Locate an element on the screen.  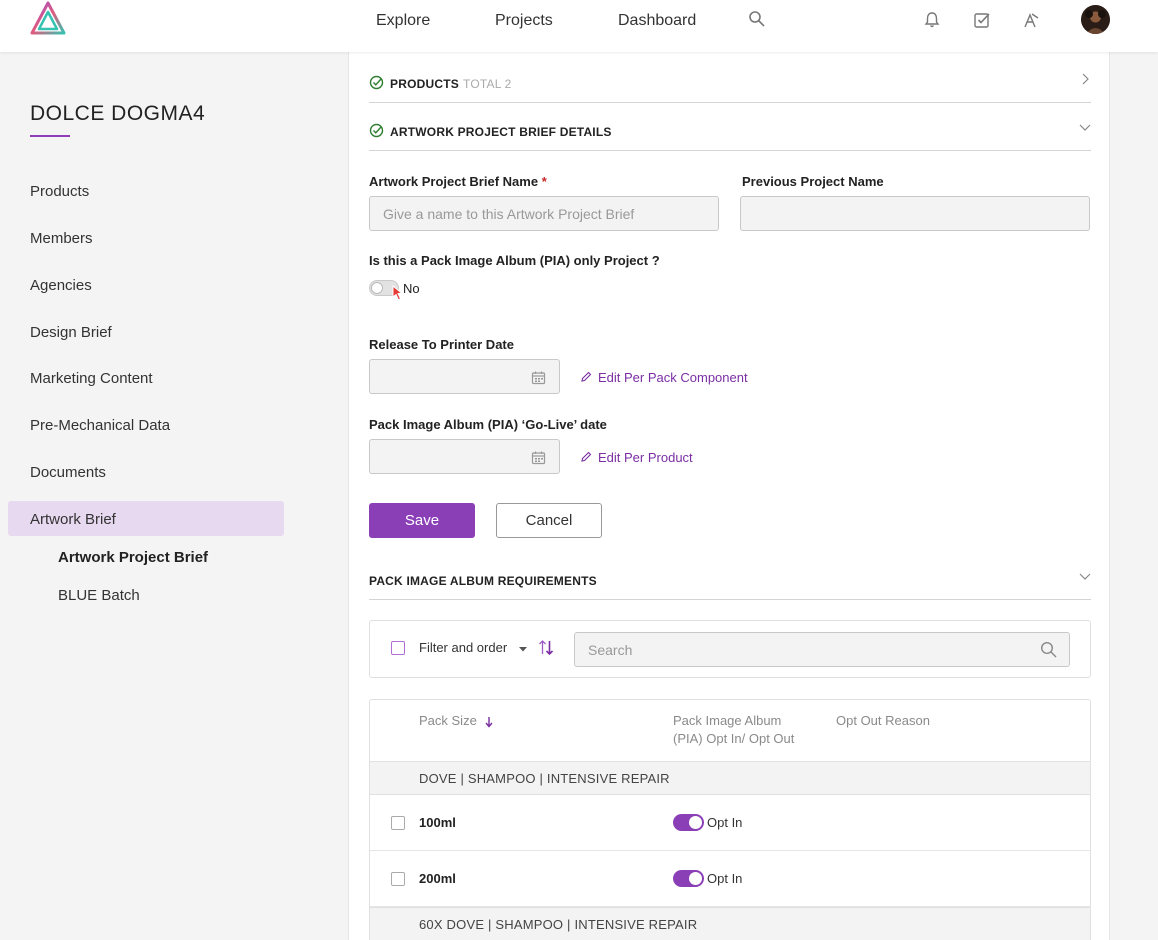
brief-details-section-label: ARTWORK PROJECT BRIEF DETAILS is located at coordinates (501, 132).